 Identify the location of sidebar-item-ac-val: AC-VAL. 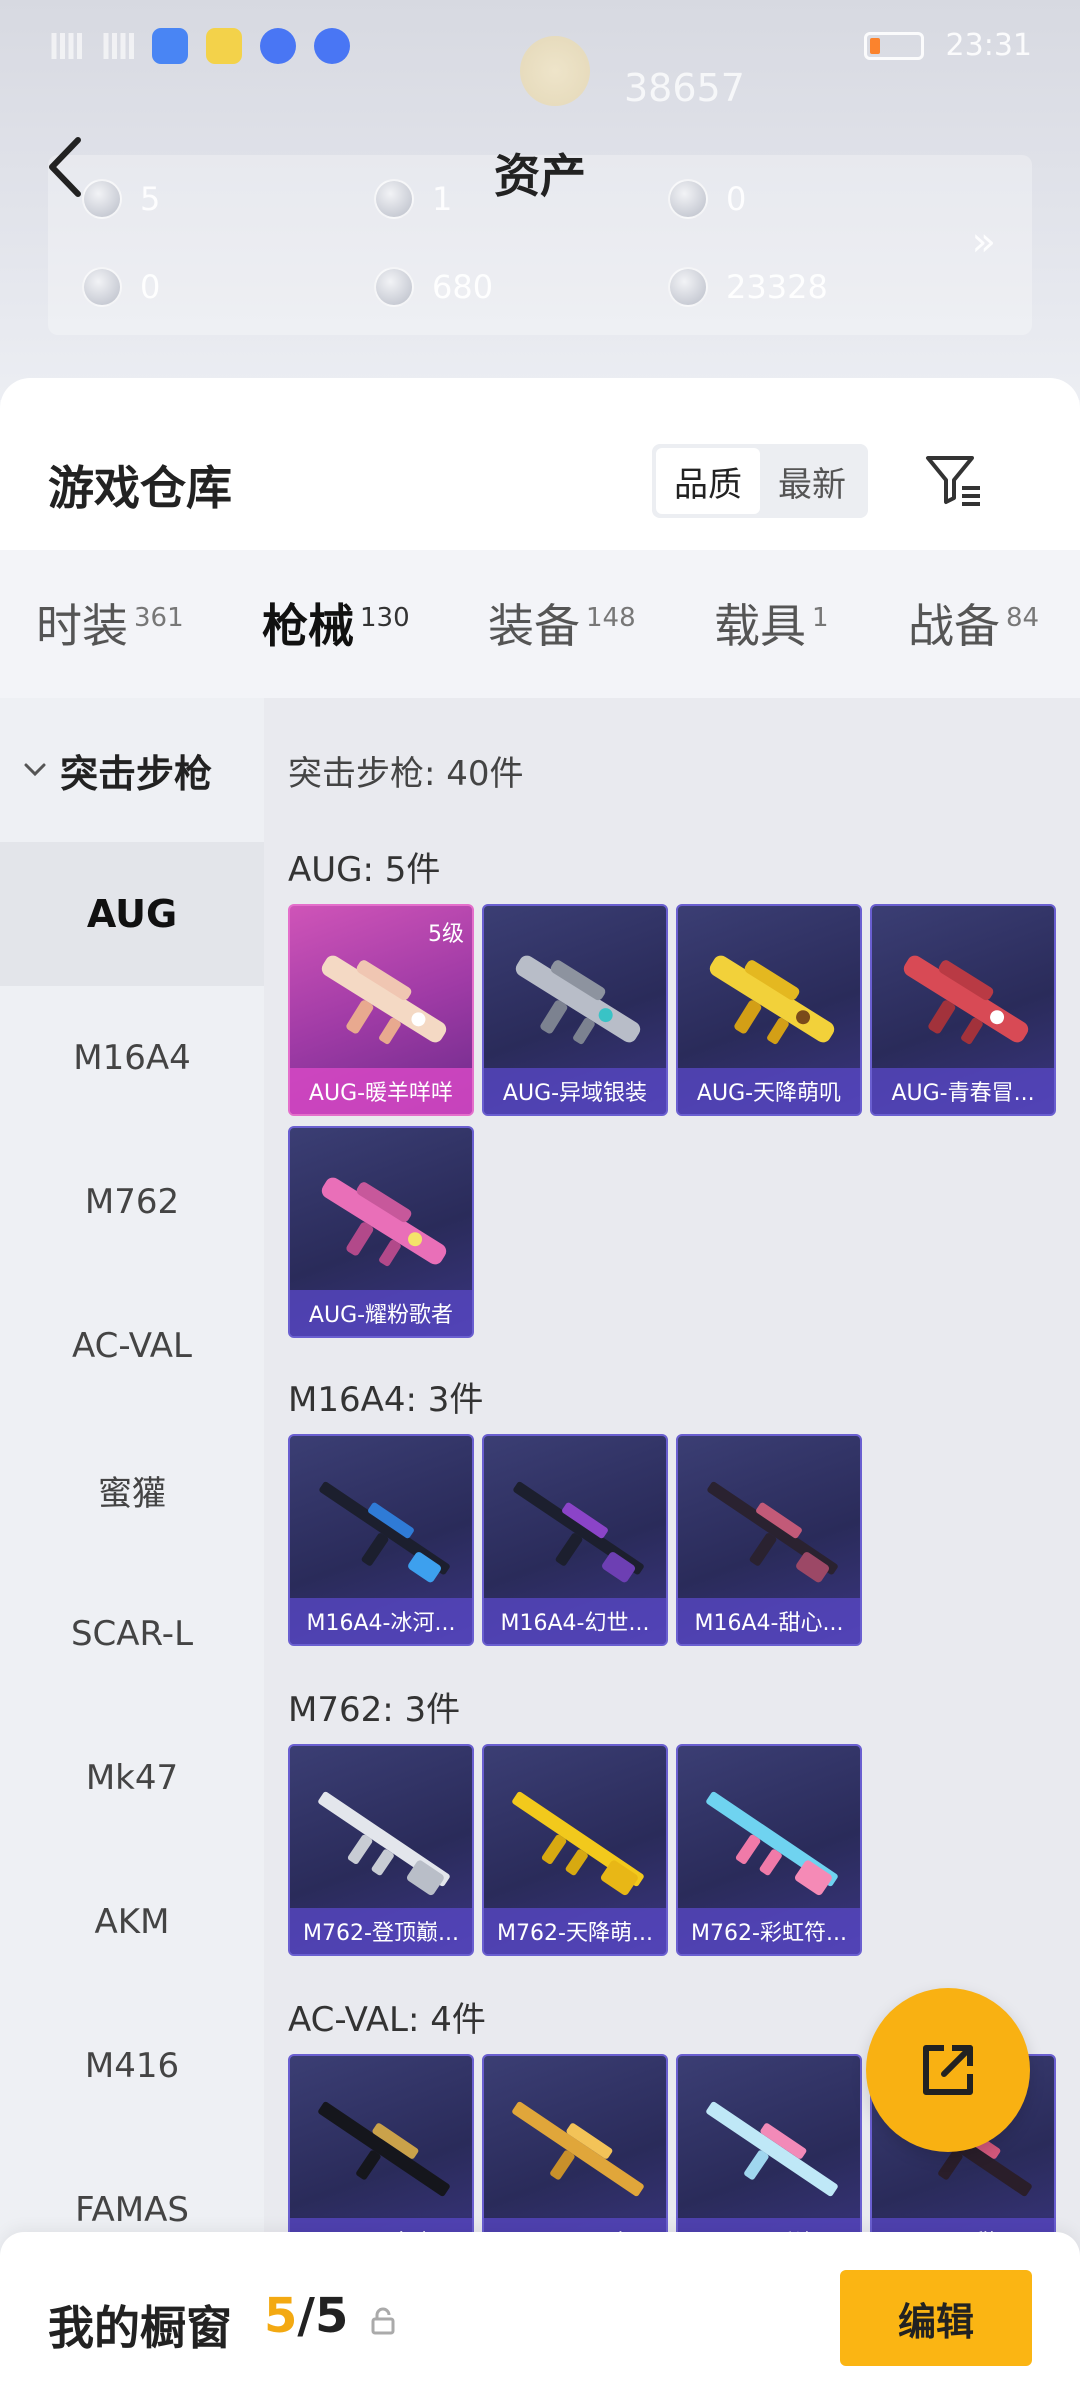
(132, 1346).